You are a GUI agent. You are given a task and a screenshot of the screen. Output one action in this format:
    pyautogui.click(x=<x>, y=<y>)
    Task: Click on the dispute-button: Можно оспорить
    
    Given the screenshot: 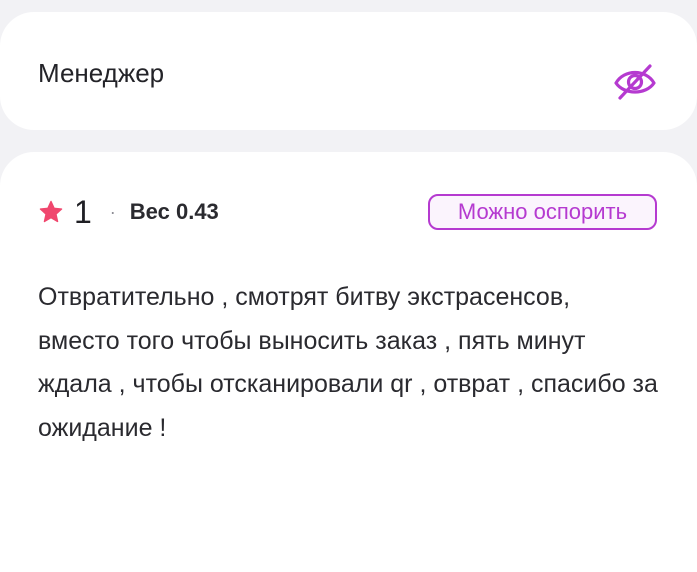 What is the action you would take?
    pyautogui.click(x=542, y=212)
    